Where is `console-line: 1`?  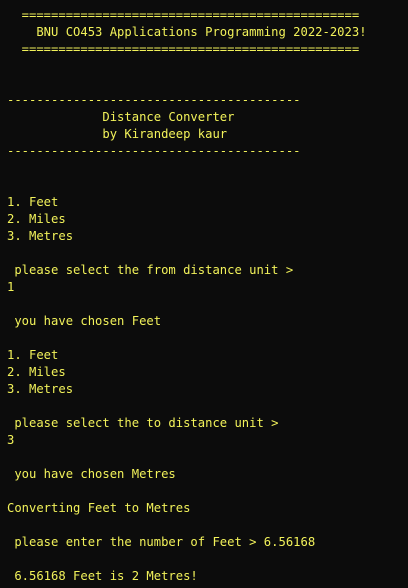
console-line: 1 is located at coordinates (11, 287).